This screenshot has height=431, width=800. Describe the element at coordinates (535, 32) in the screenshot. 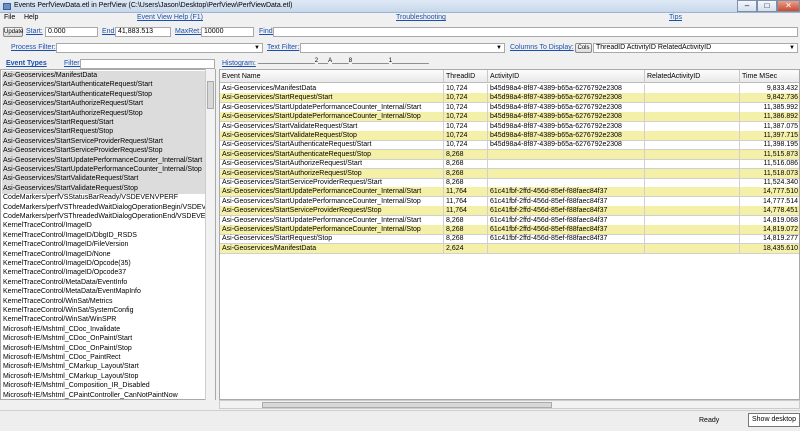

I see `find-input` at that location.